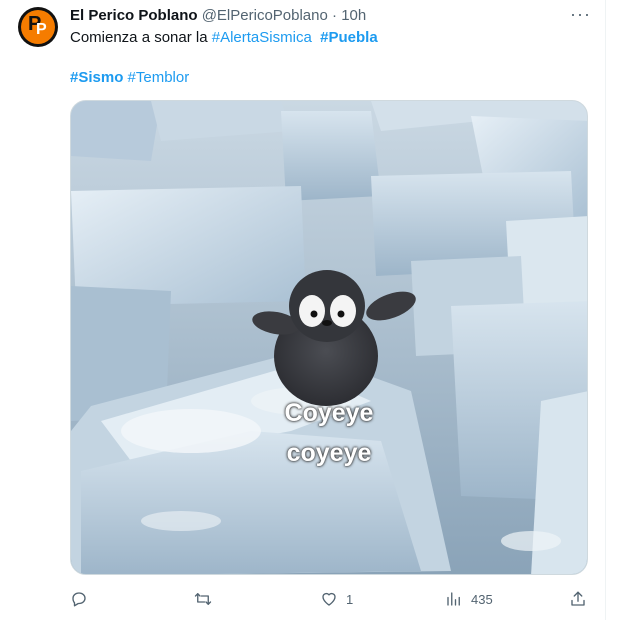 This screenshot has height=620, width=621. I want to click on tweet-text-line-2: #Sismo #Temblor, so click(129, 78).